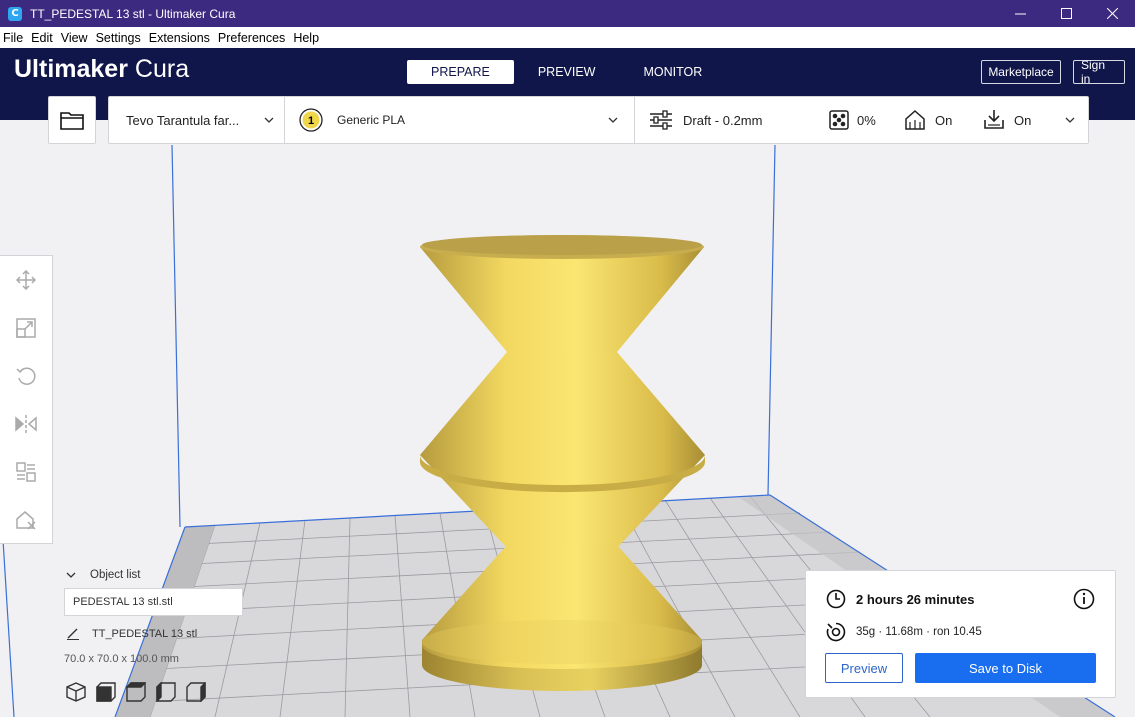 This screenshot has height=717, width=1135. What do you see at coordinates (26, 520) in the screenshot?
I see `support-blocker-icon` at bounding box center [26, 520].